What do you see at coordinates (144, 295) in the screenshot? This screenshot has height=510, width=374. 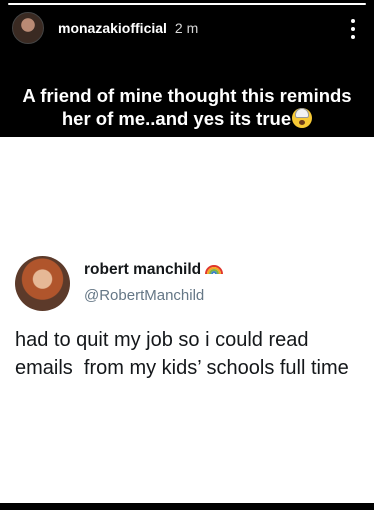 I see `tweet-author-handle: @RobertManchild` at bounding box center [144, 295].